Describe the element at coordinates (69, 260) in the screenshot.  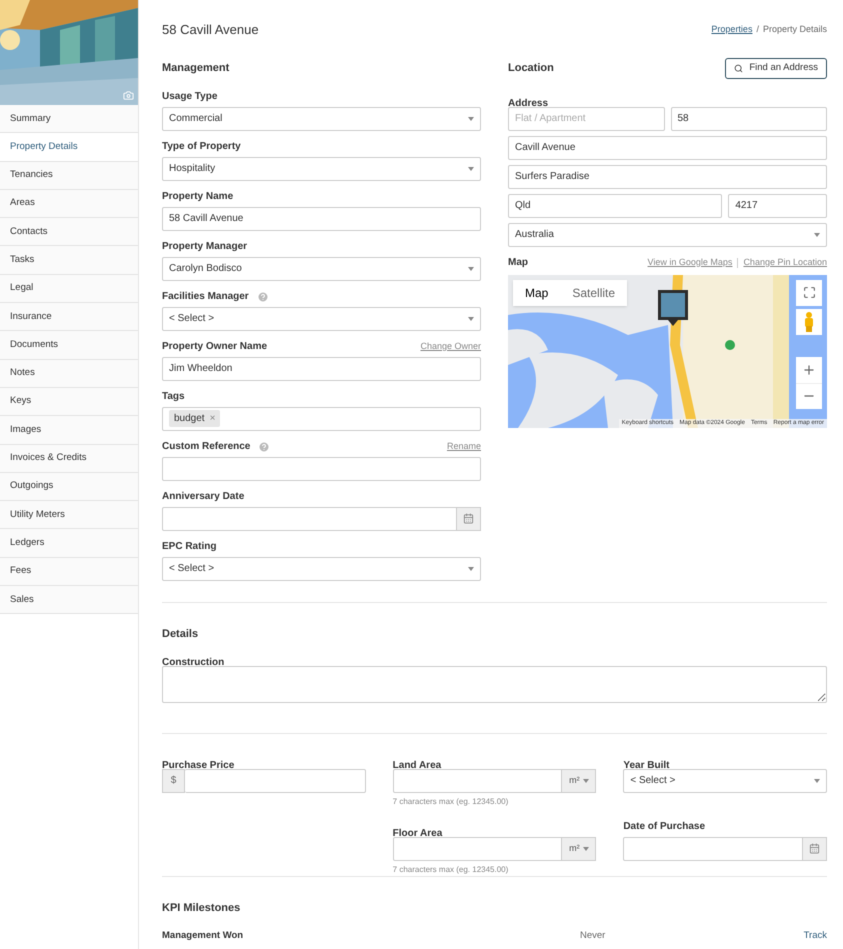
I see `sidebar-item: Tasks` at that location.